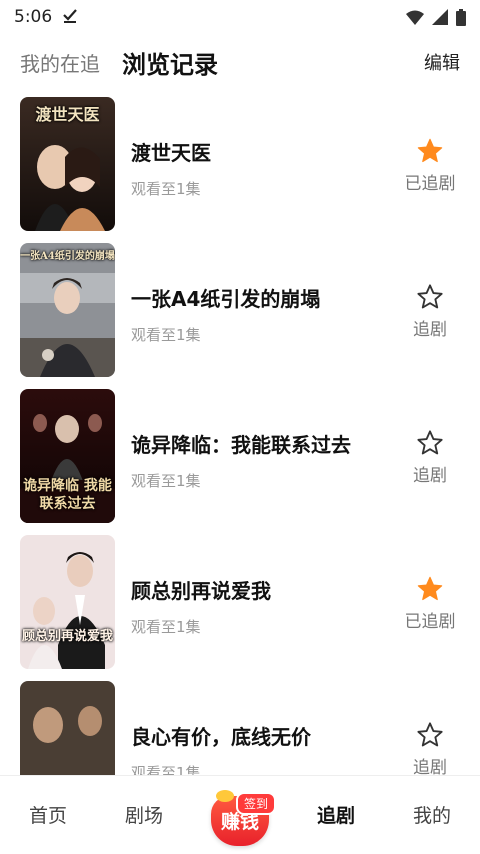 This screenshot has height=854, width=480. I want to click on cover-title-text: 一张A4纸引发的崩塌, so click(67, 256).